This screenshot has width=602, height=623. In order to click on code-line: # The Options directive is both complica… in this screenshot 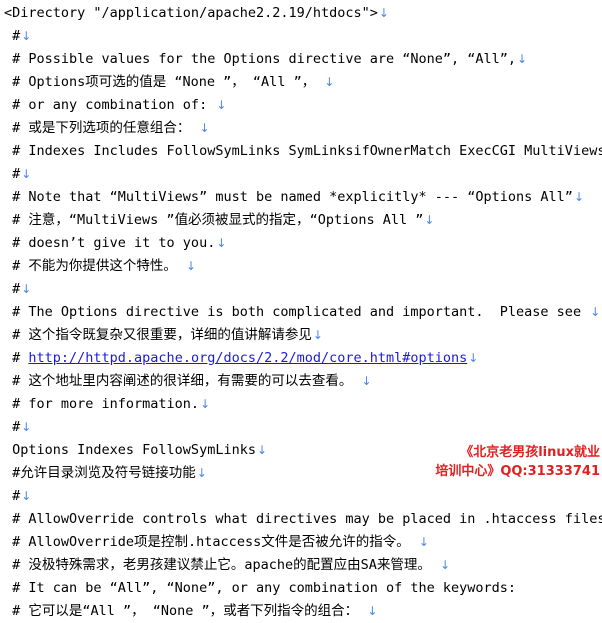, I will do `click(301, 312)`.